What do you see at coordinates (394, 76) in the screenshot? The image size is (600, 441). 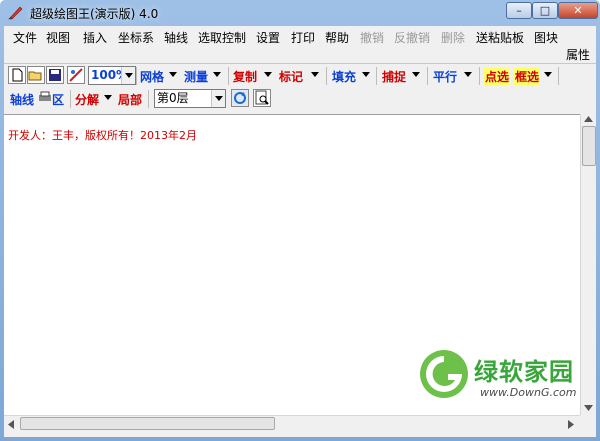 I see `snap-button: 捕捉` at bounding box center [394, 76].